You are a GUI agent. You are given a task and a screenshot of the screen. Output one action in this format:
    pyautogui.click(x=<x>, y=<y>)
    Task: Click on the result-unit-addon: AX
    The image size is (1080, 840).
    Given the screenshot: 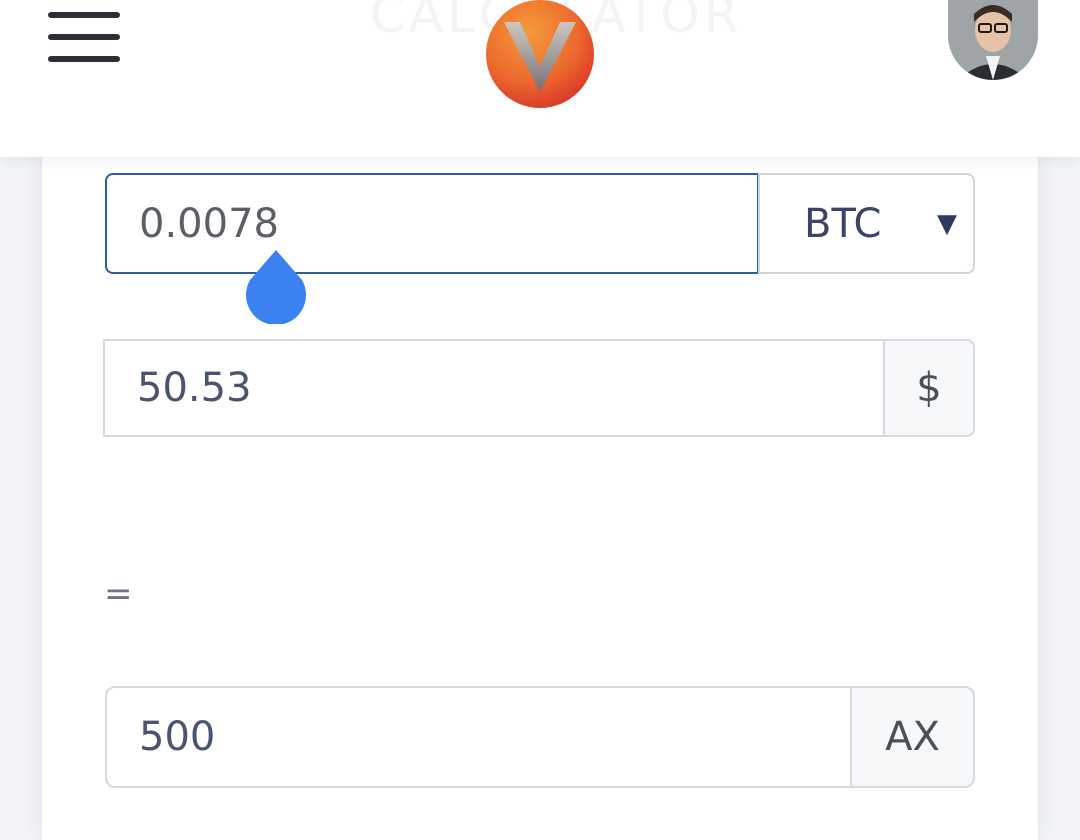 What is the action you would take?
    pyautogui.click(x=912, y=737)
    